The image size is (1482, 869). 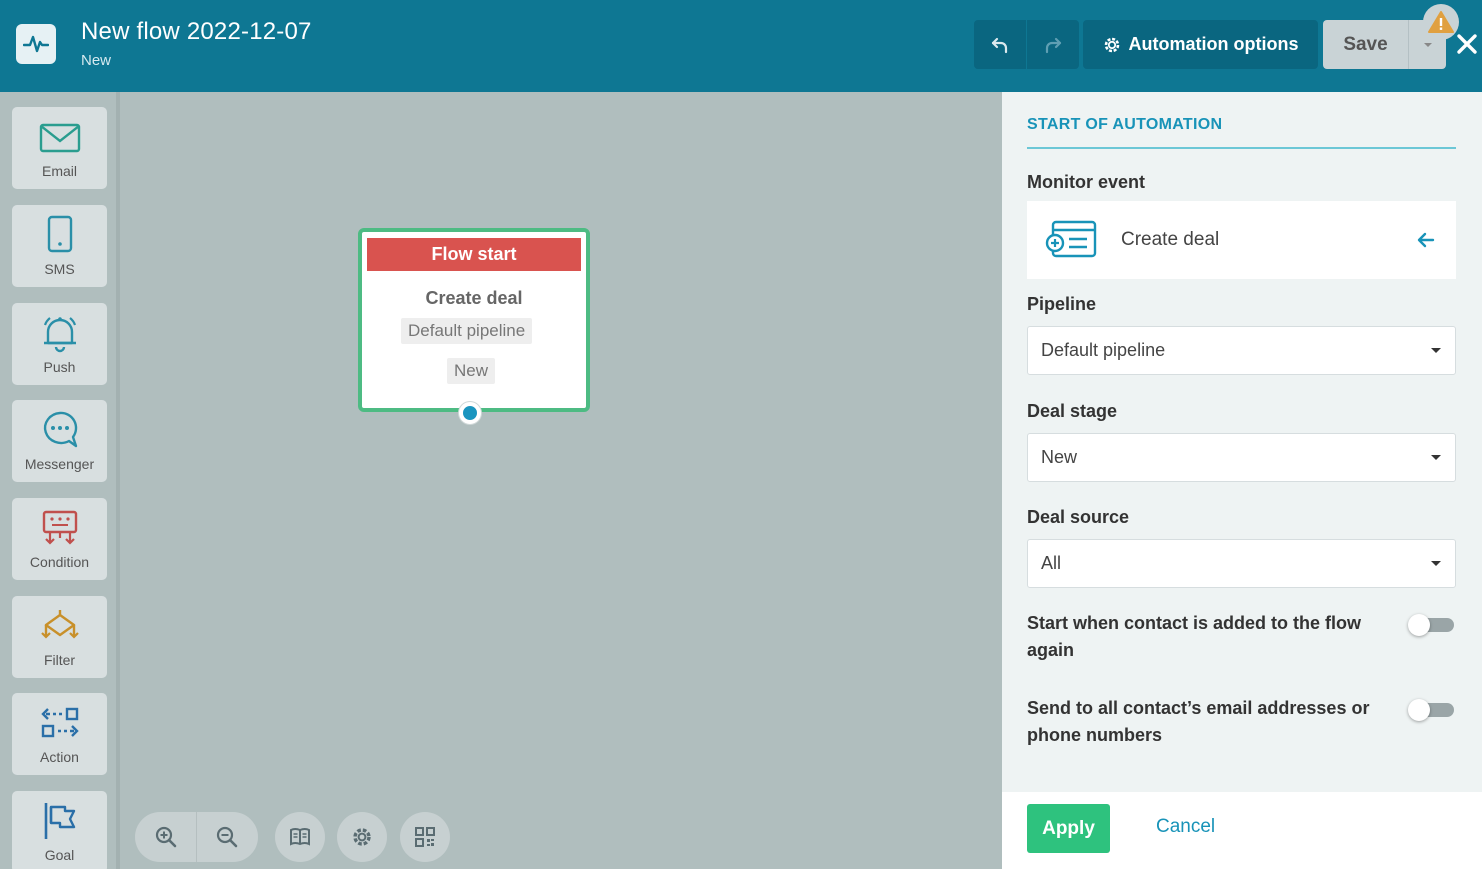 I want to click on undo-icon, so click(x=999, y=45).